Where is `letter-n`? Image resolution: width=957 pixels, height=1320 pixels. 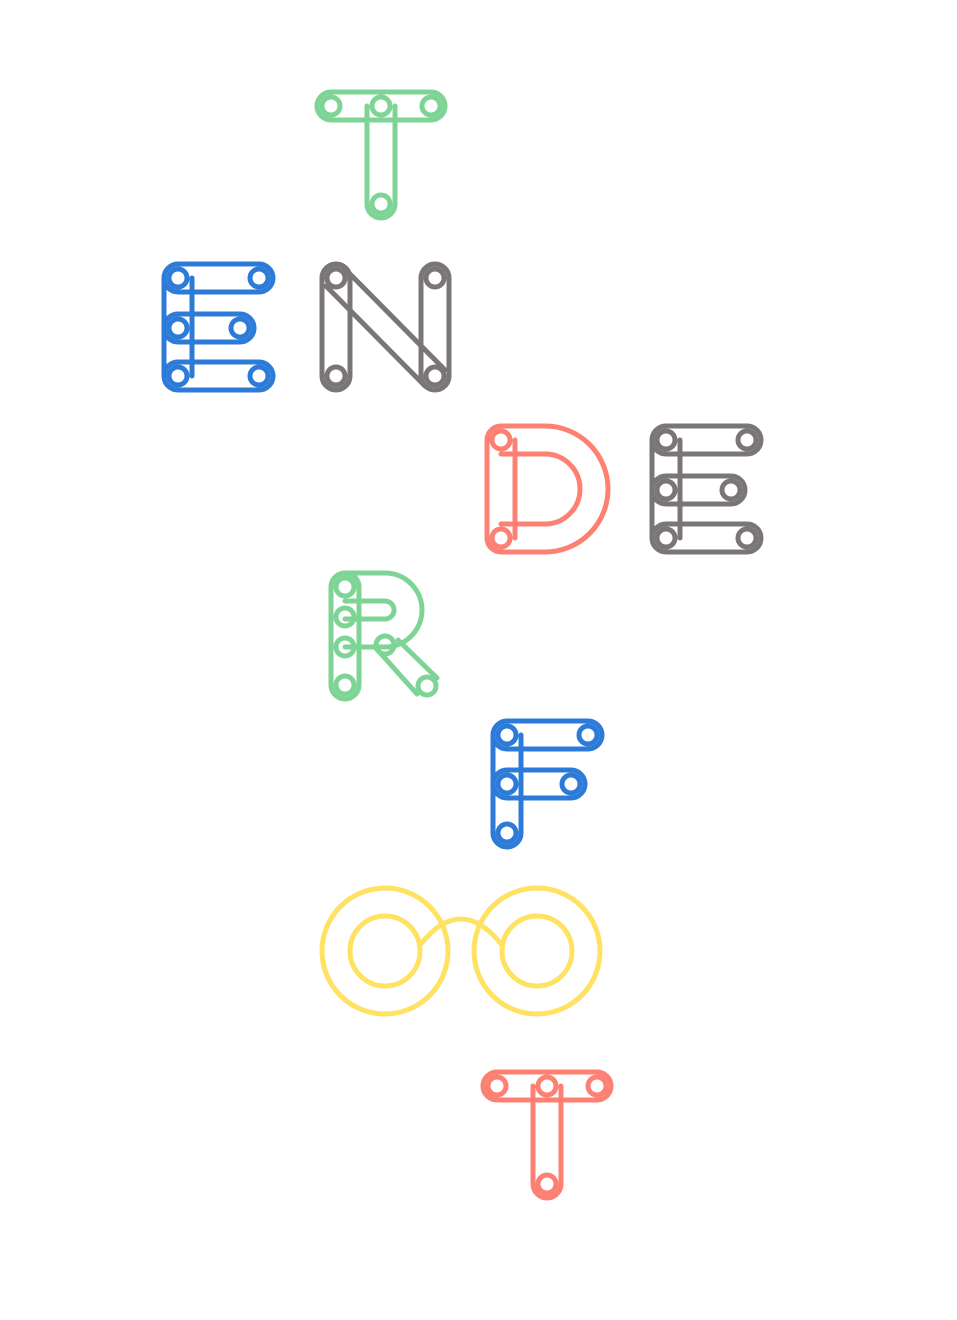 letter-n is located at coordinates (385, 327).